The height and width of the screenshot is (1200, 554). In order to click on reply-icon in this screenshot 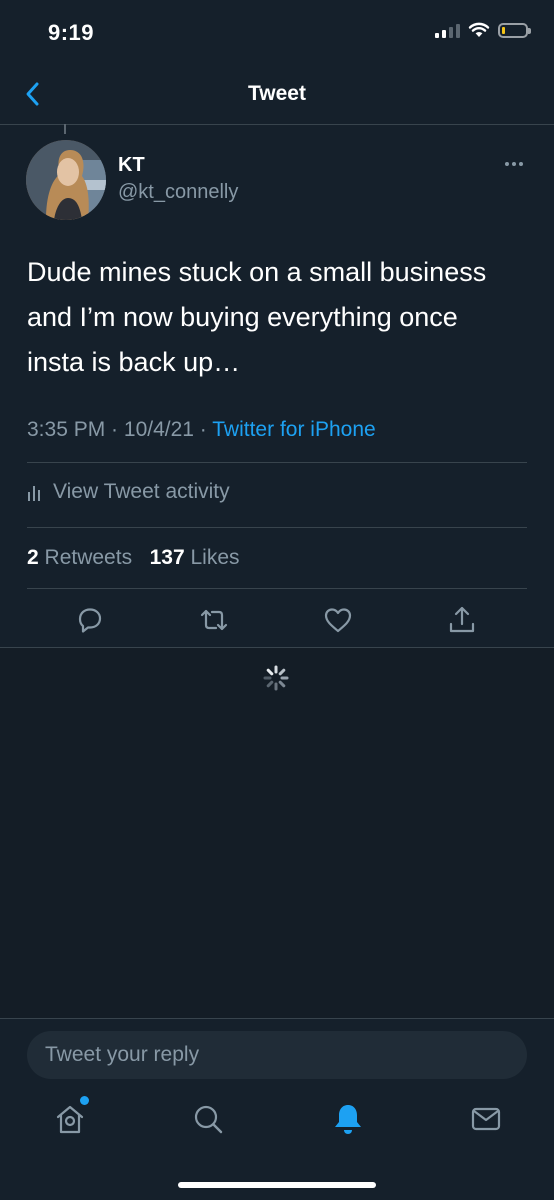, I will do `click(90, 620)`.